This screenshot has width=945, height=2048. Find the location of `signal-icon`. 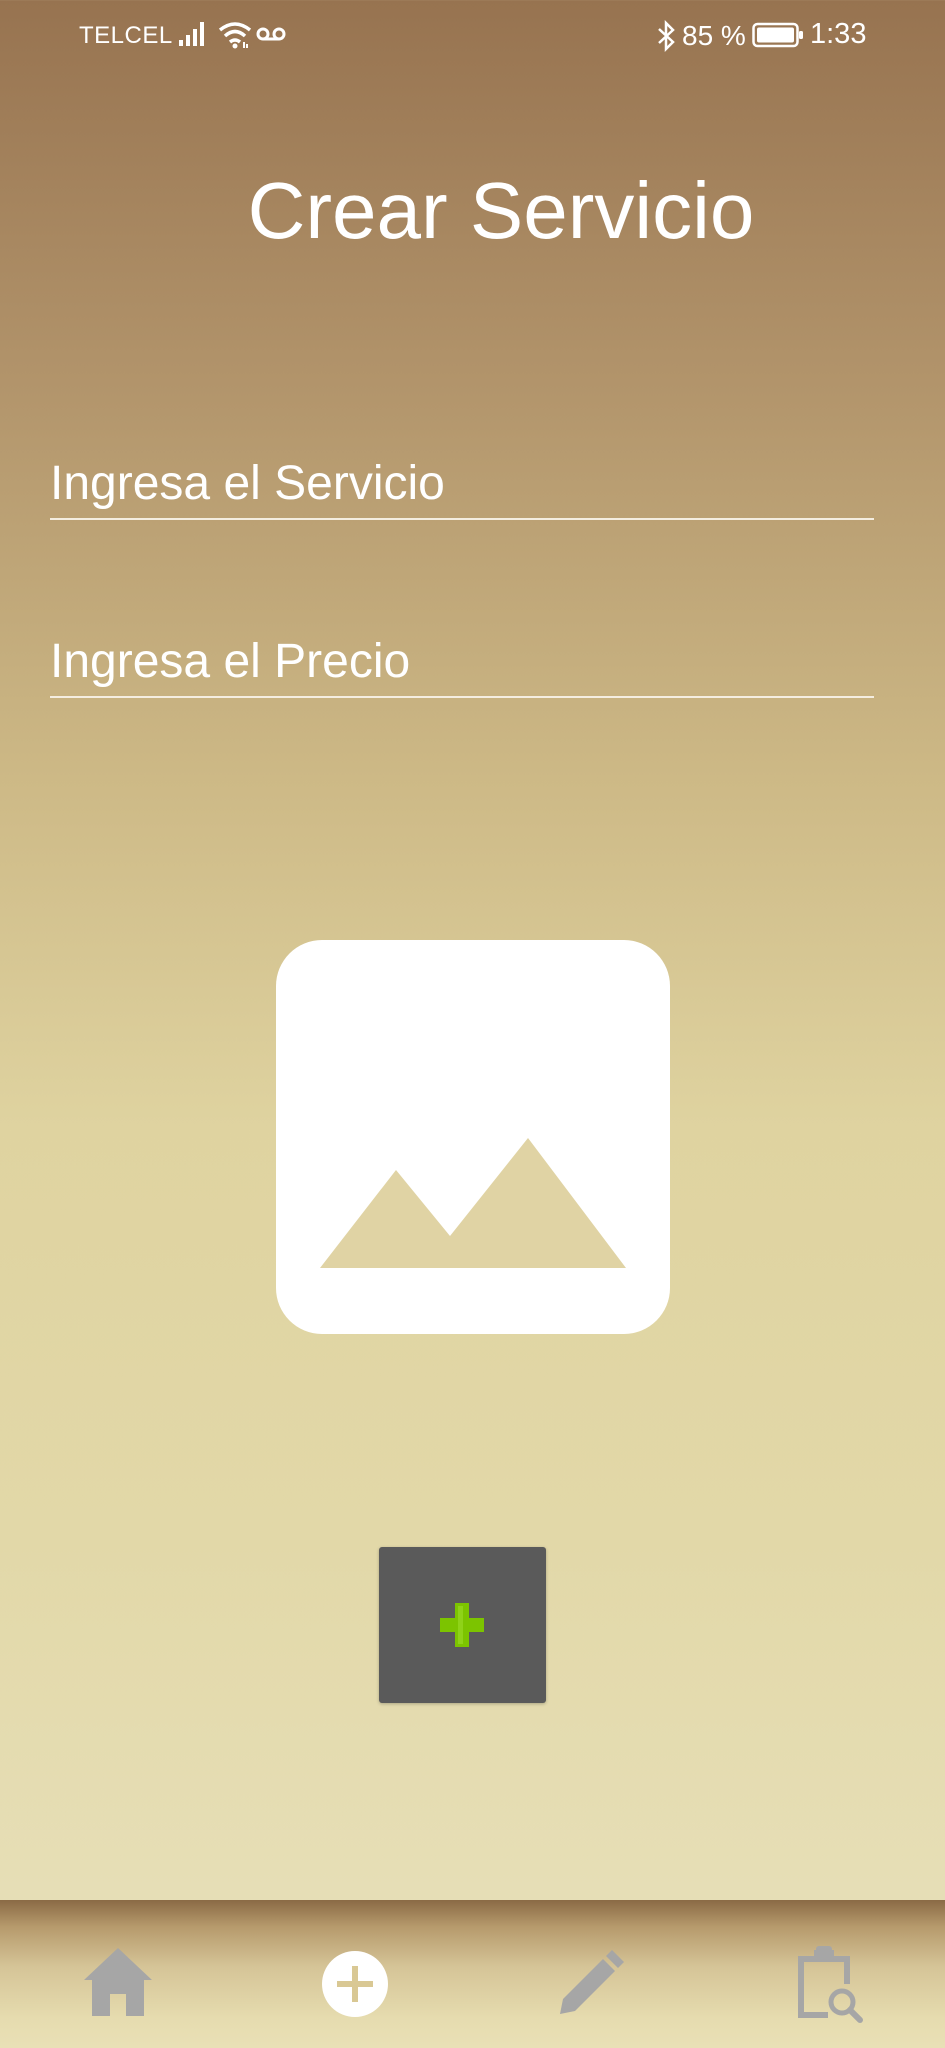

signal-icon is located at coordinates (193, 36).